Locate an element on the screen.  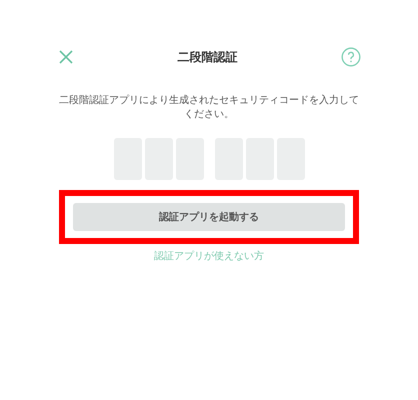
instruction-text: 二段階認証アプリにより生成されたセキュリティコードを入力してください。 is located at coordinates (209, 108).